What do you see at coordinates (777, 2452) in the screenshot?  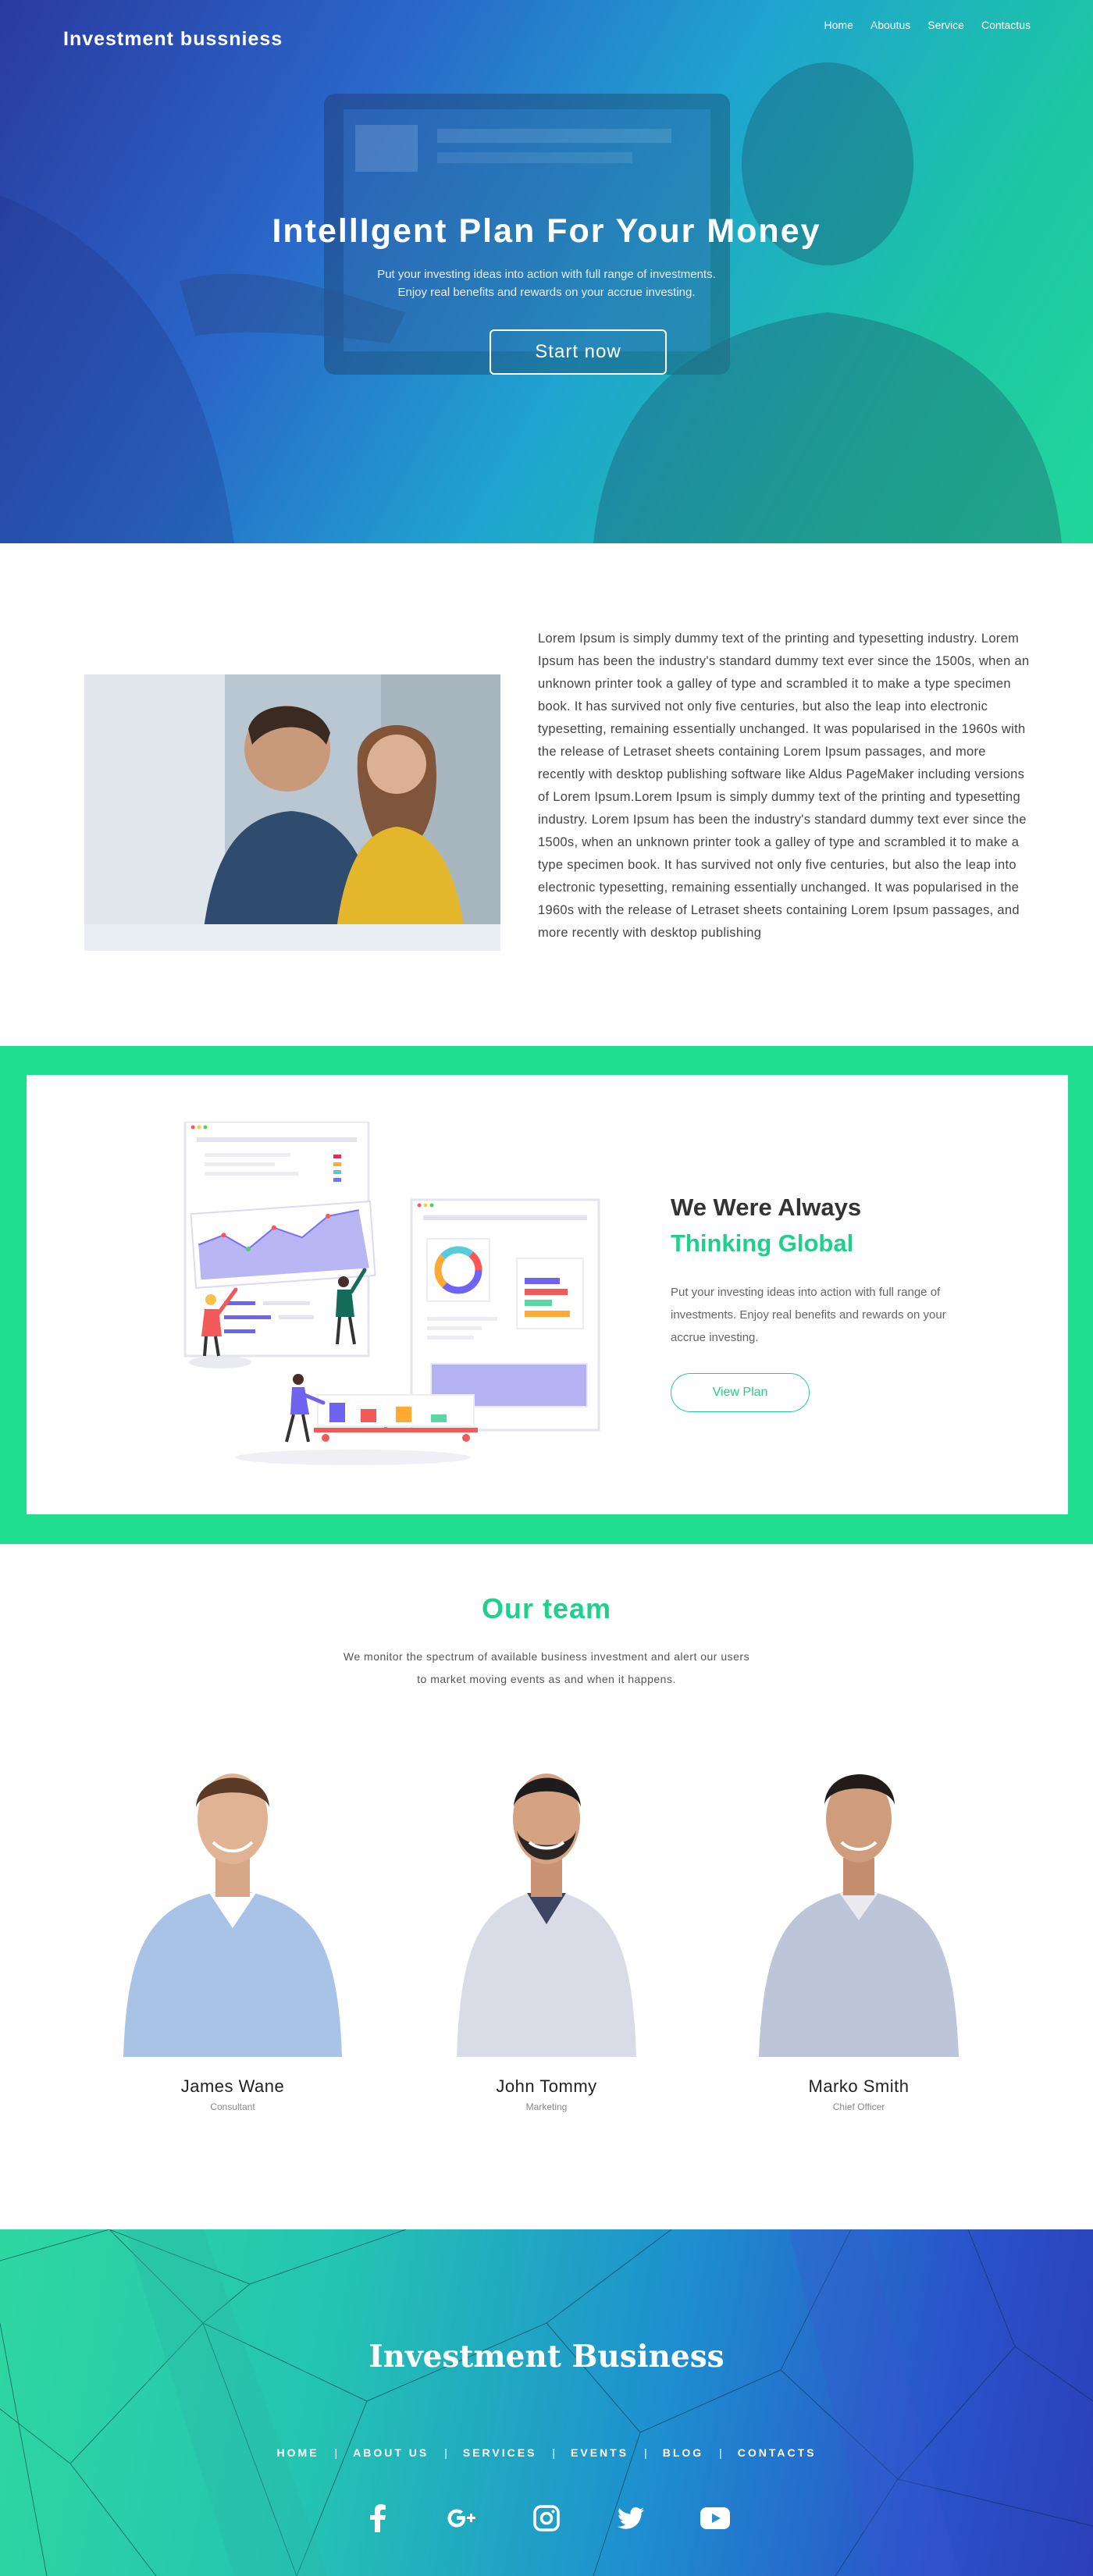 I see `footer-nav-contacts: CONTACTS` at bounding box center [777, 2452].